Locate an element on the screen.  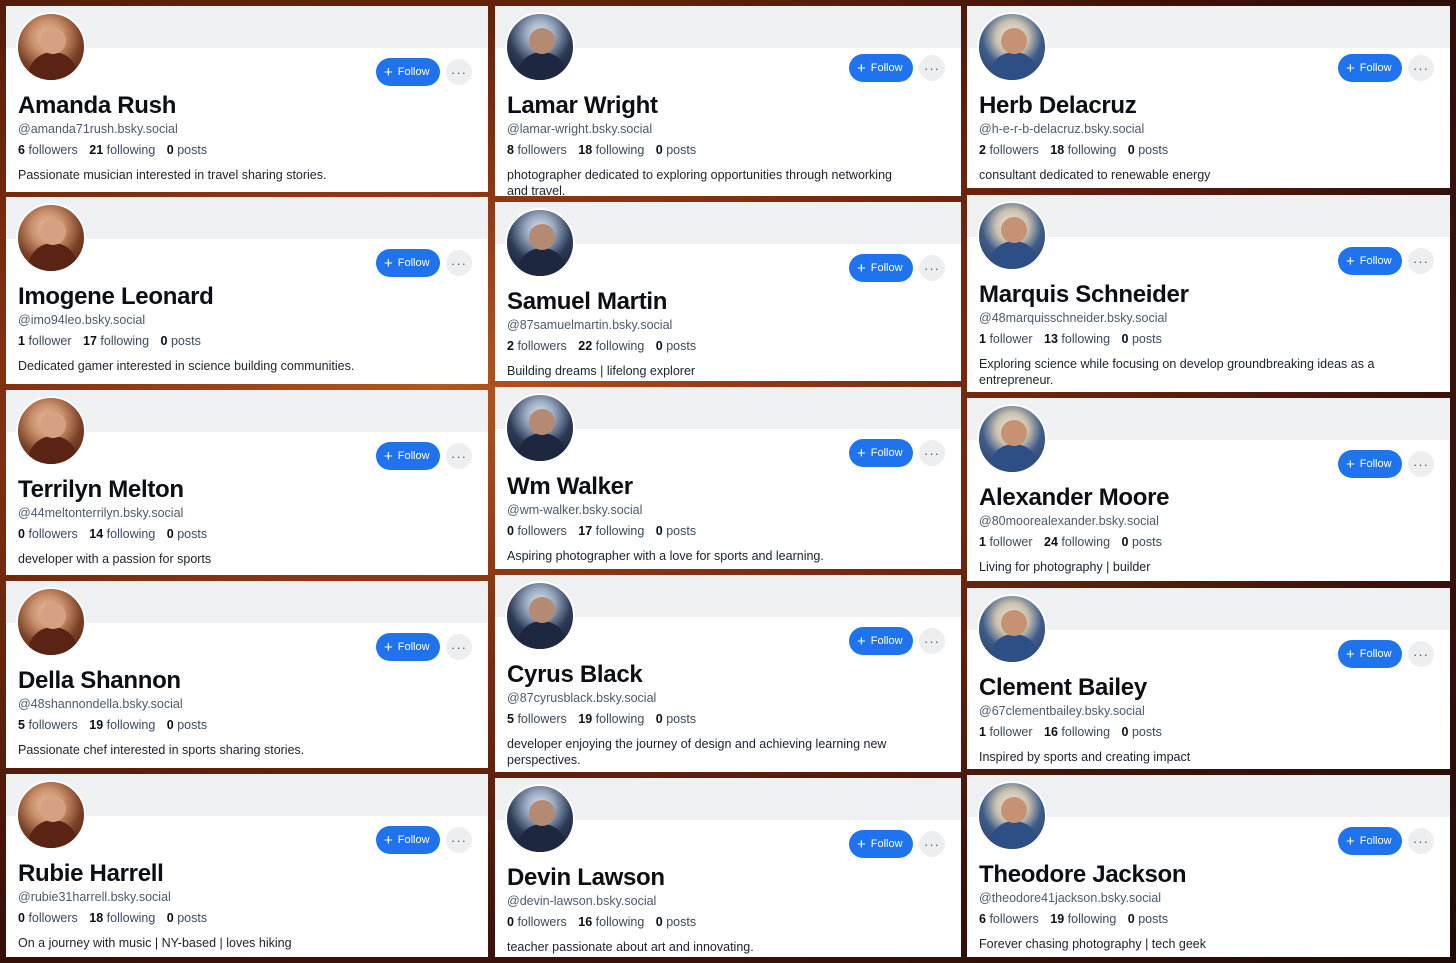
handle: @h-e-r-b-delacruz.bsky.social is located at coordinates (1061, 129).